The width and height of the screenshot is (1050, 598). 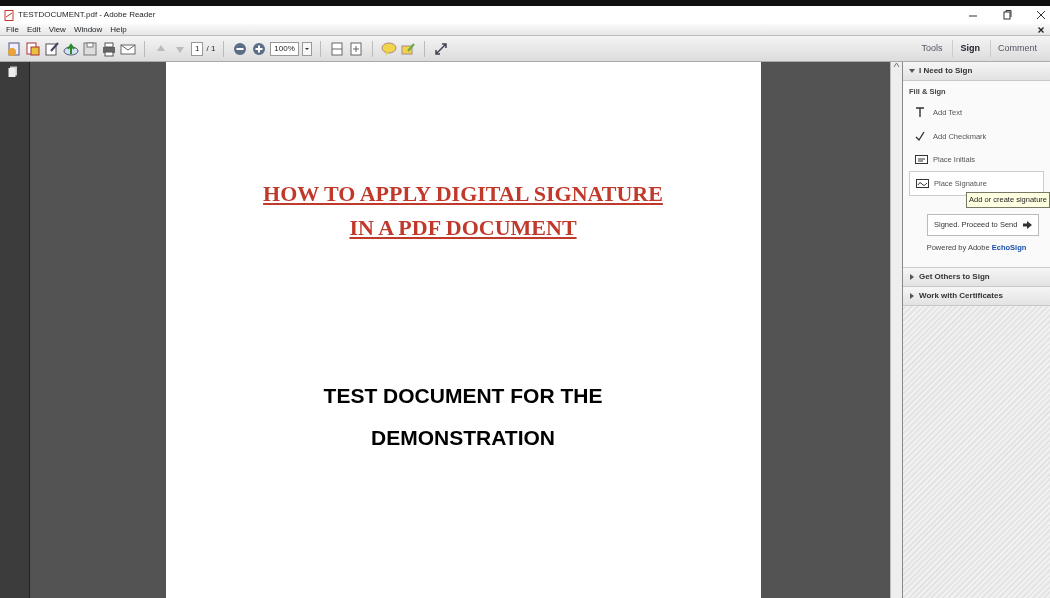 What do you see at coordinates (463, 193) in the screenshot?
I see `document-title-line: HOW TO APPLY DIGITAL SIGNATURE` at bounding box center [463, 193].